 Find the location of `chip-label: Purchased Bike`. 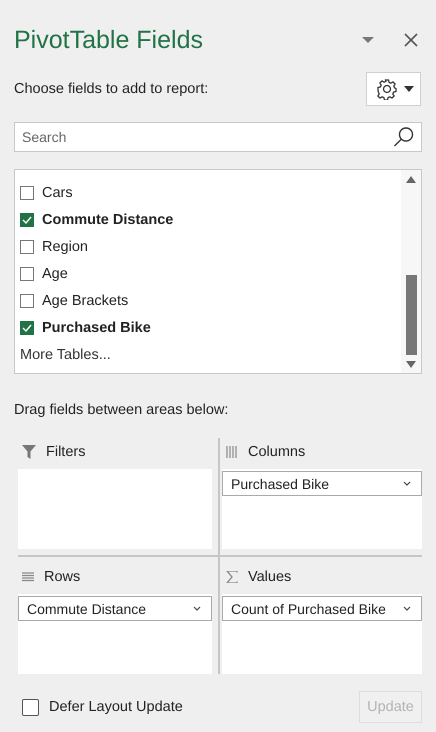

chip-label: Purchased Bike is located at coordinates (280, 484).